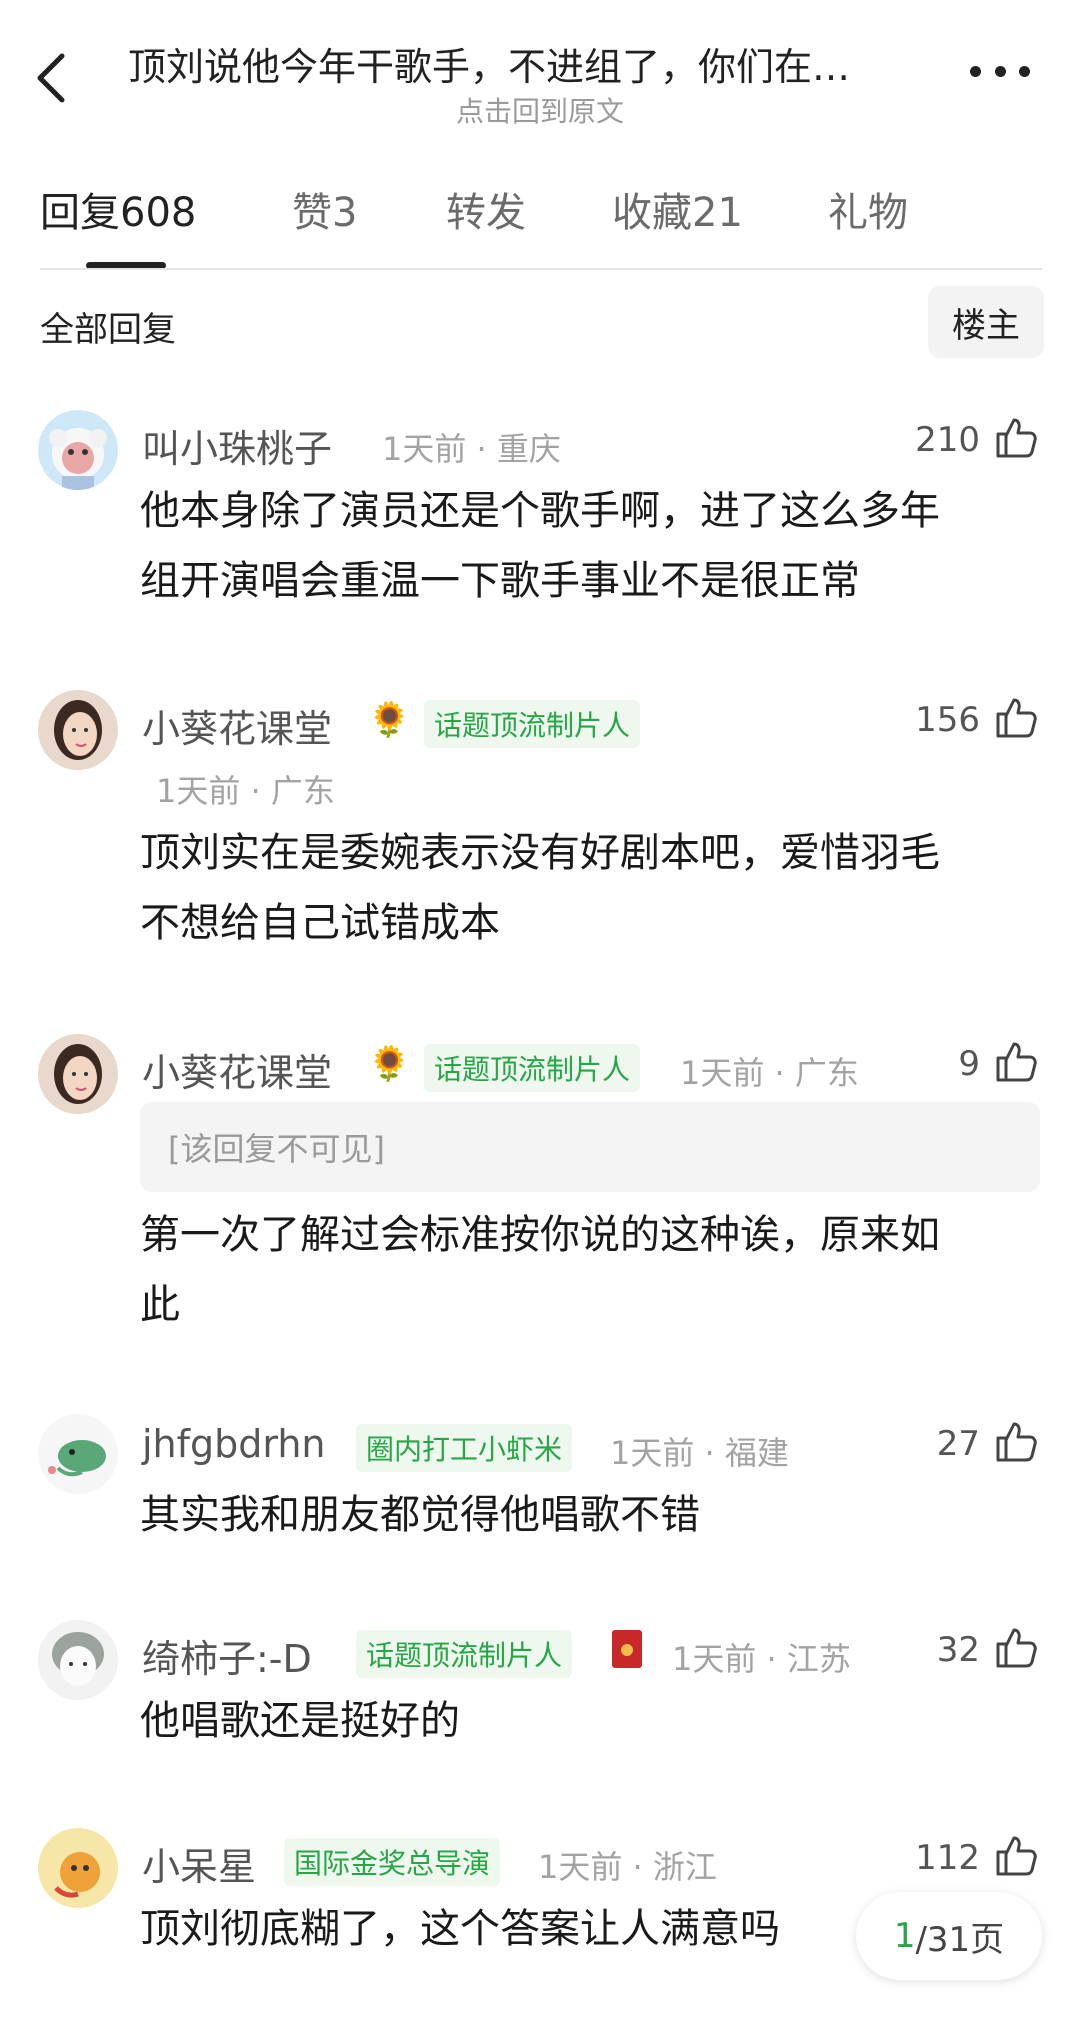  Describe the element at coordinates (324, 209) in the screenshot. I see `tab-likes: 赞3` at that location.